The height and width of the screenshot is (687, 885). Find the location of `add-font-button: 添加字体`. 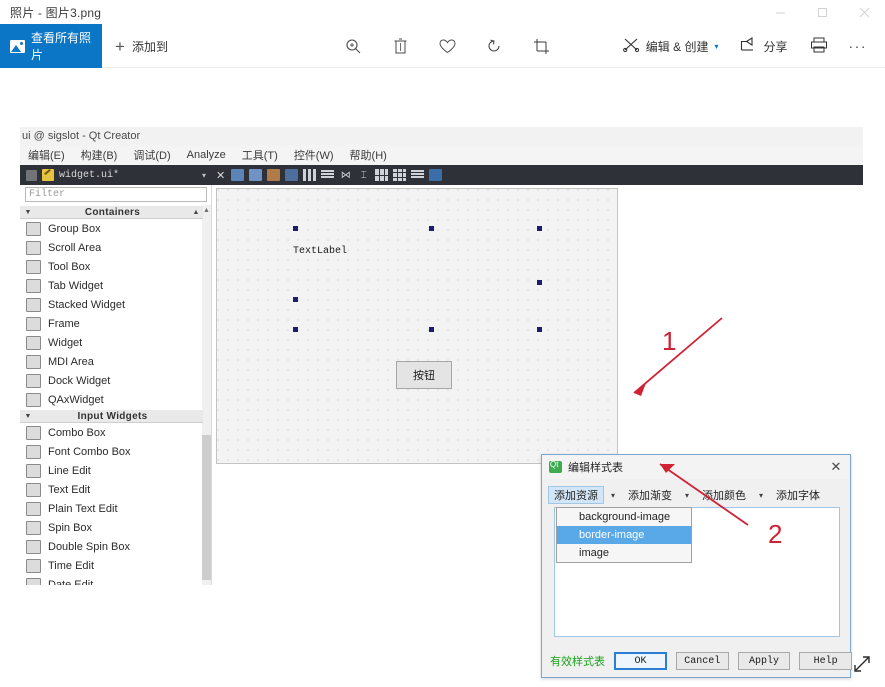

add-font-button: 添加字体 is located at coordinates (798, 495).